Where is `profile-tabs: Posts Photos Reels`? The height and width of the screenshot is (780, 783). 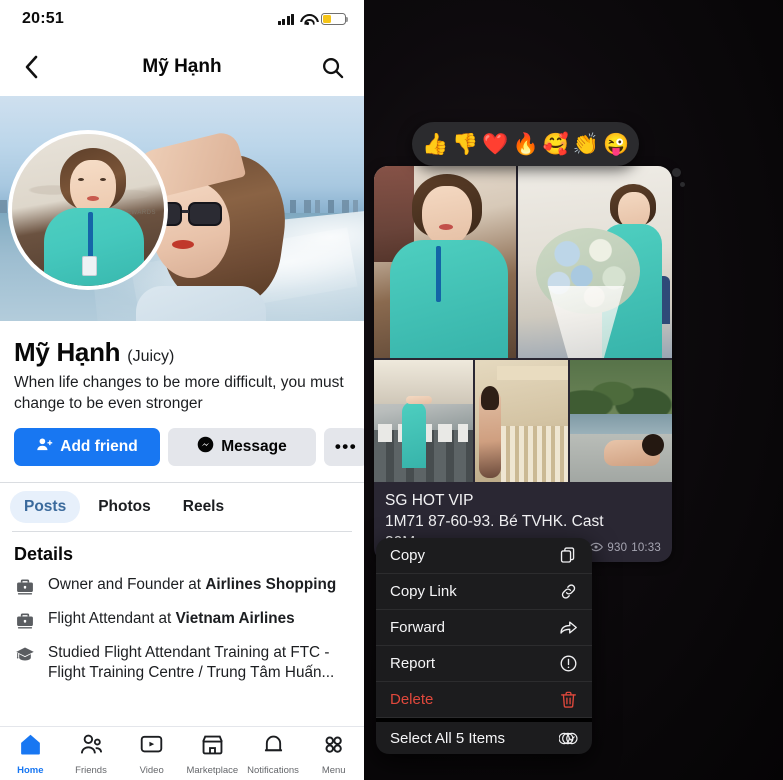 profile-tabs: Posts Photos Reels is located at coordinates (182, 506).